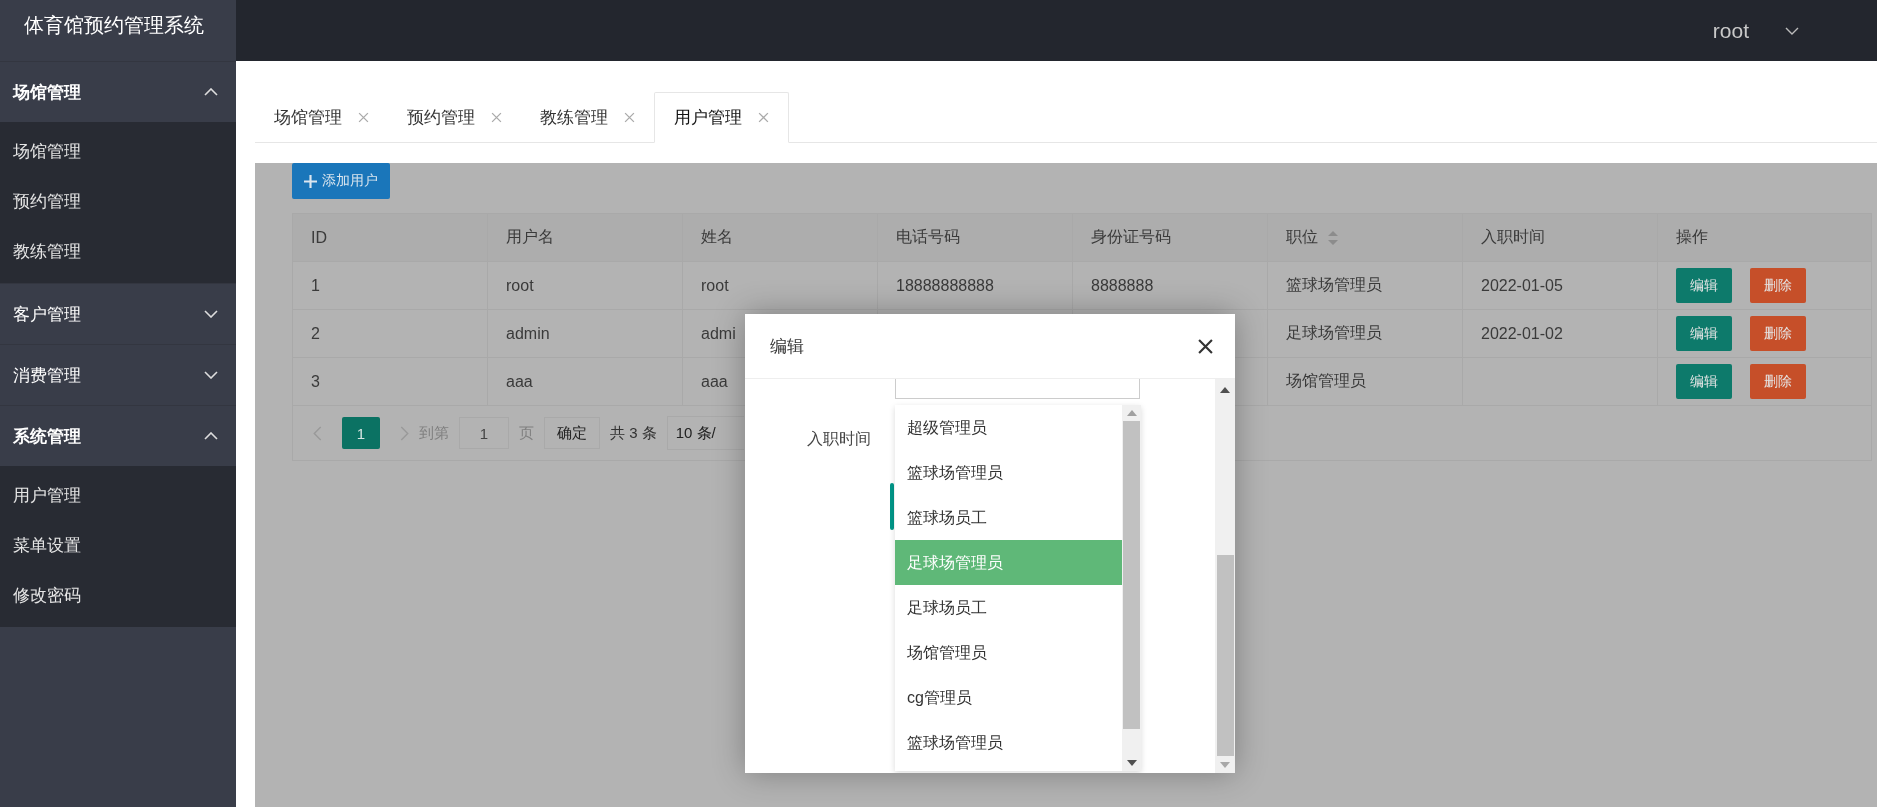  Describe the element at coordinates (787, 346) in the screenshot. I see `dialog-title: 编辑` at that location.